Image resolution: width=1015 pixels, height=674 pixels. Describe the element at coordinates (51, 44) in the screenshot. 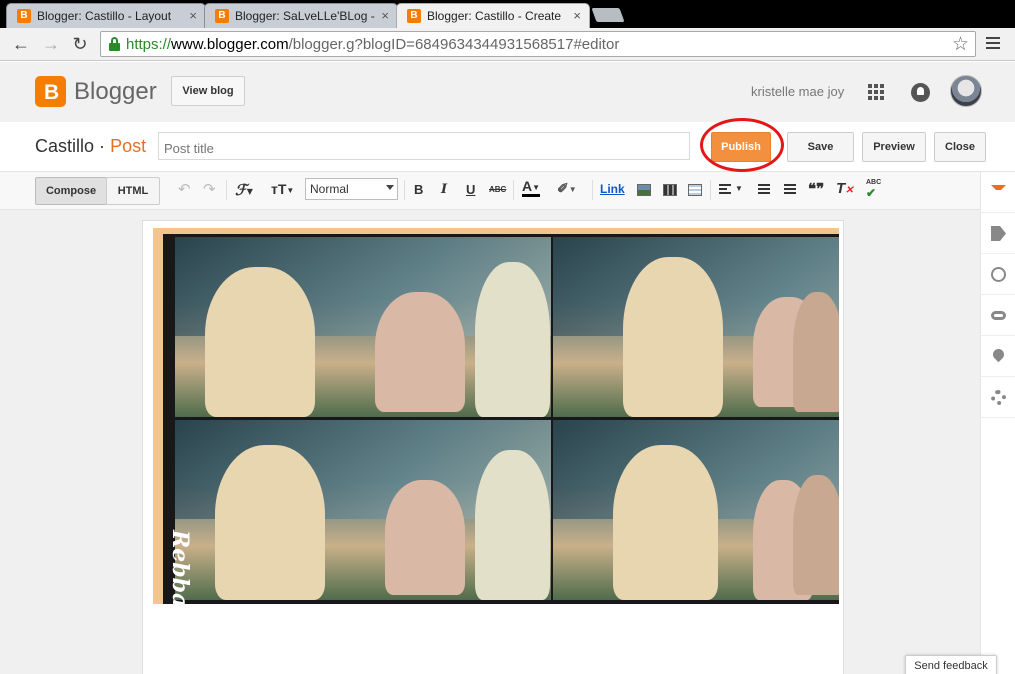

I see `forward-arrow-icon: →` at that location.